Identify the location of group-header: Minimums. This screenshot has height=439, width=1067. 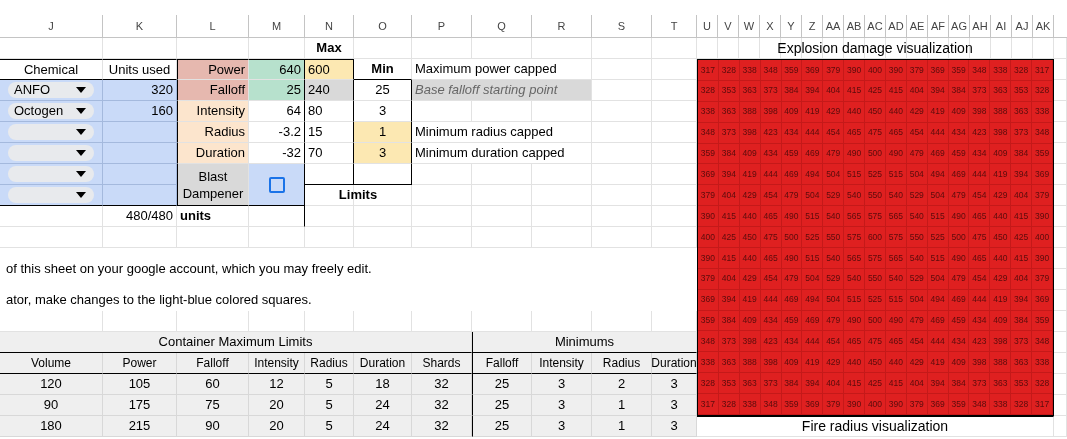
(584, 342).